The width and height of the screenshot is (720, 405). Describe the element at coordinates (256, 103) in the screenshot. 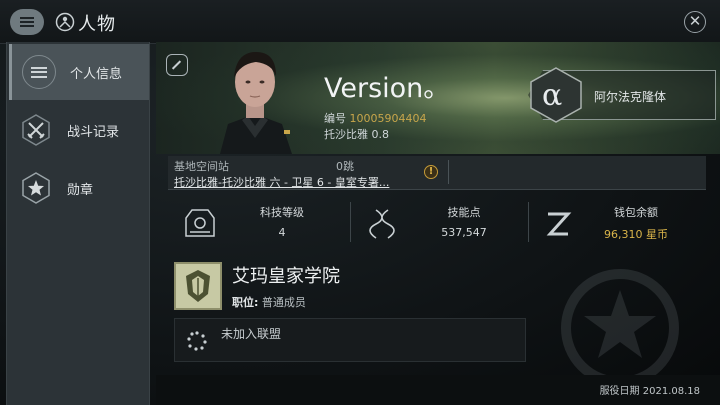

I see `character-portrait` at that location.